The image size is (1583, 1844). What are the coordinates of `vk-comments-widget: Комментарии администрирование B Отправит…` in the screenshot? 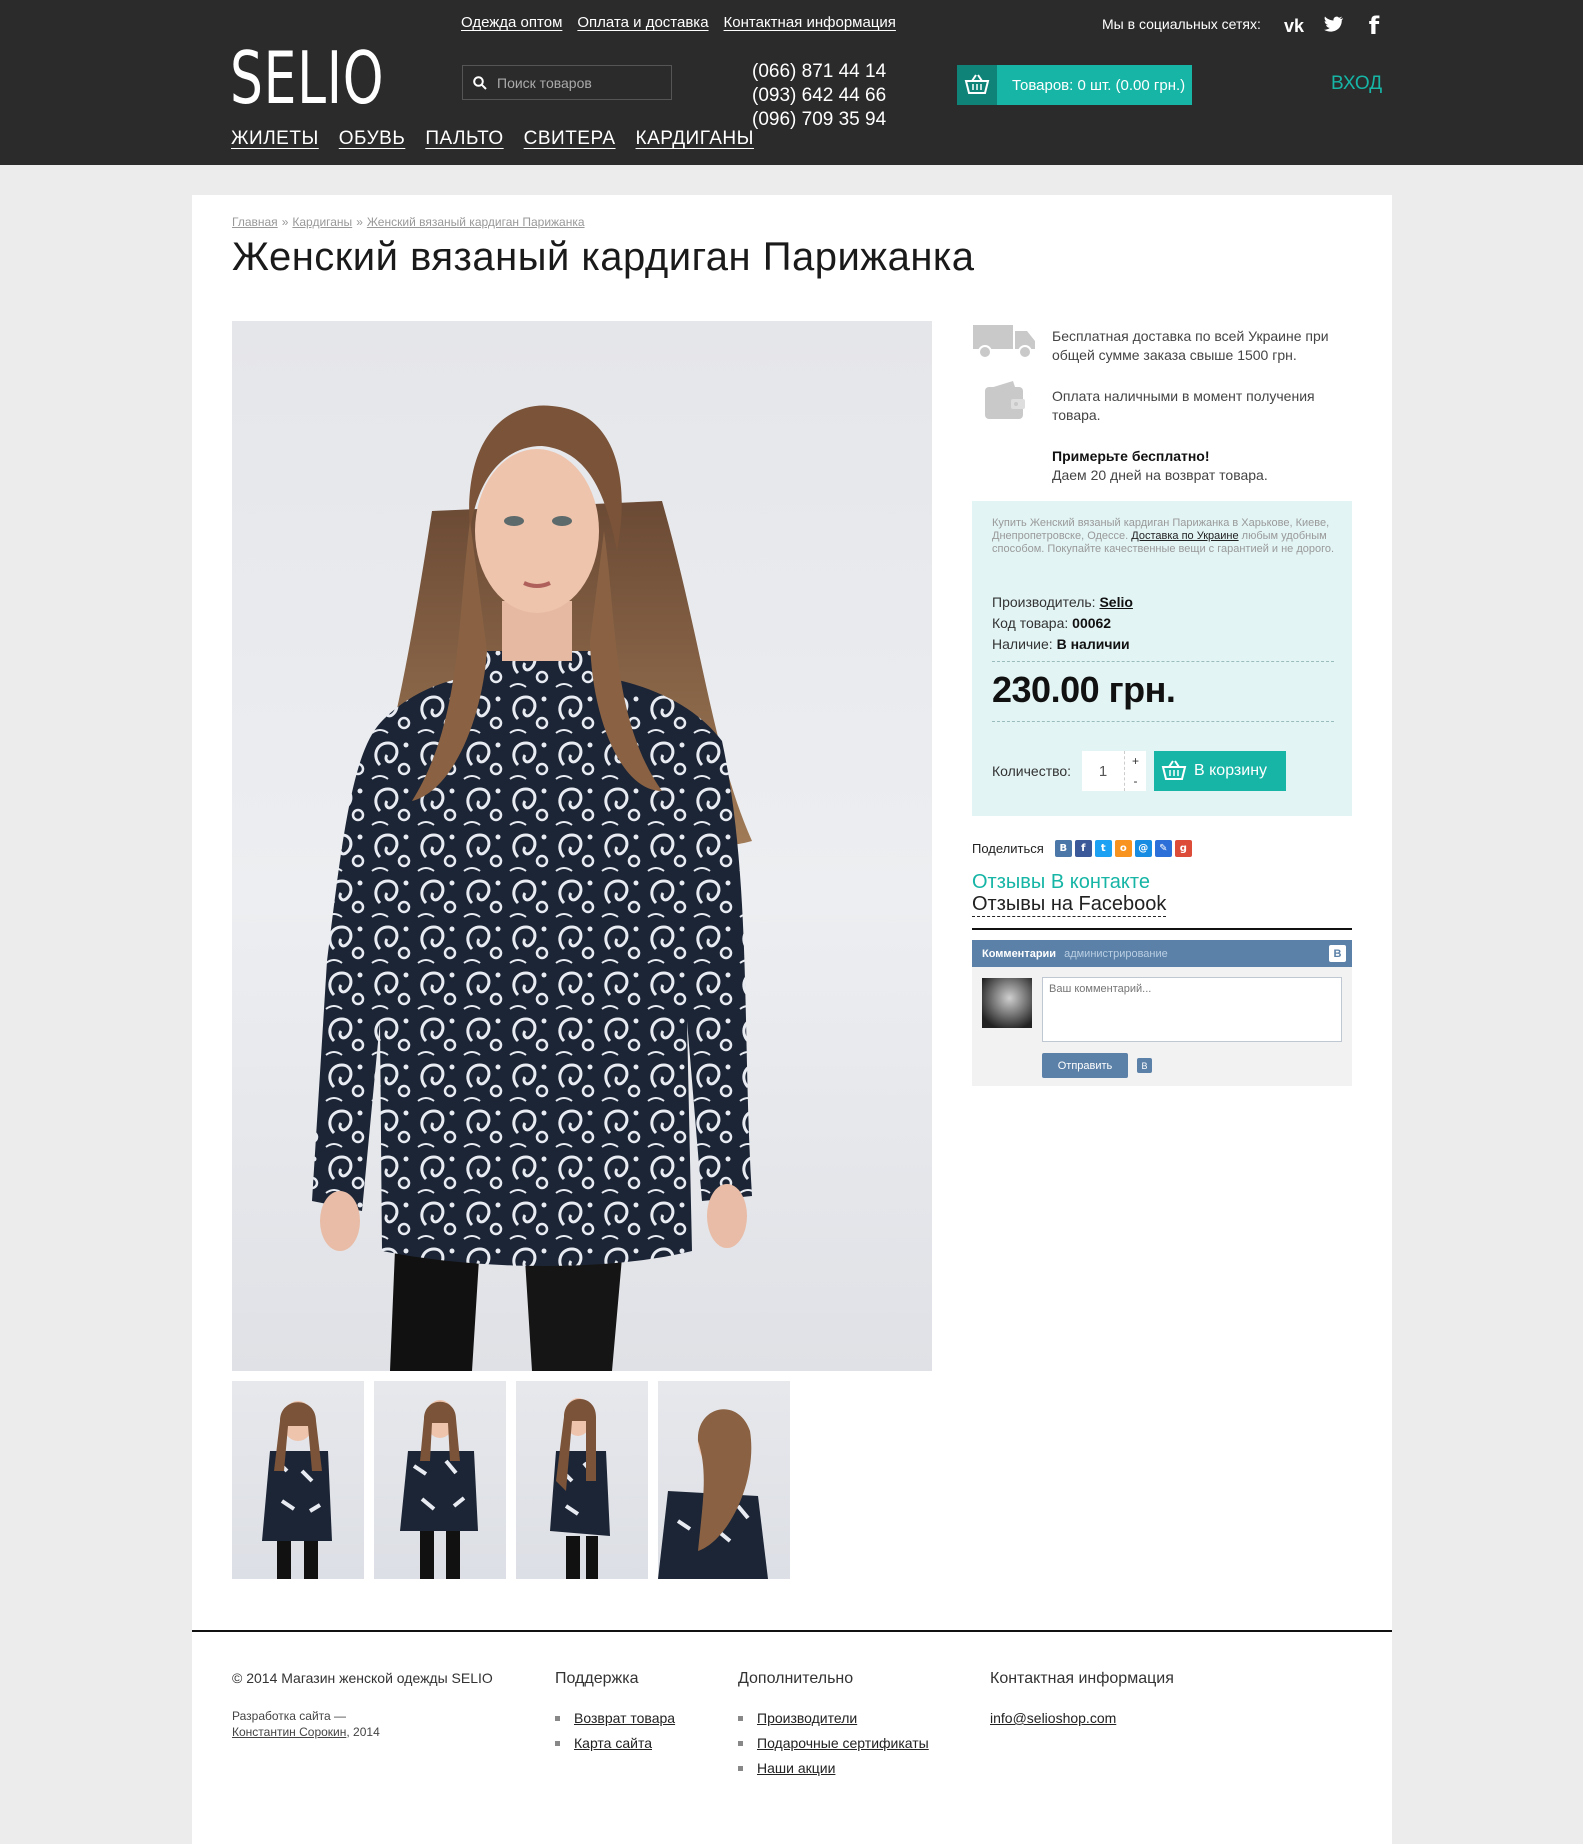 It's located at (1162, 1013).